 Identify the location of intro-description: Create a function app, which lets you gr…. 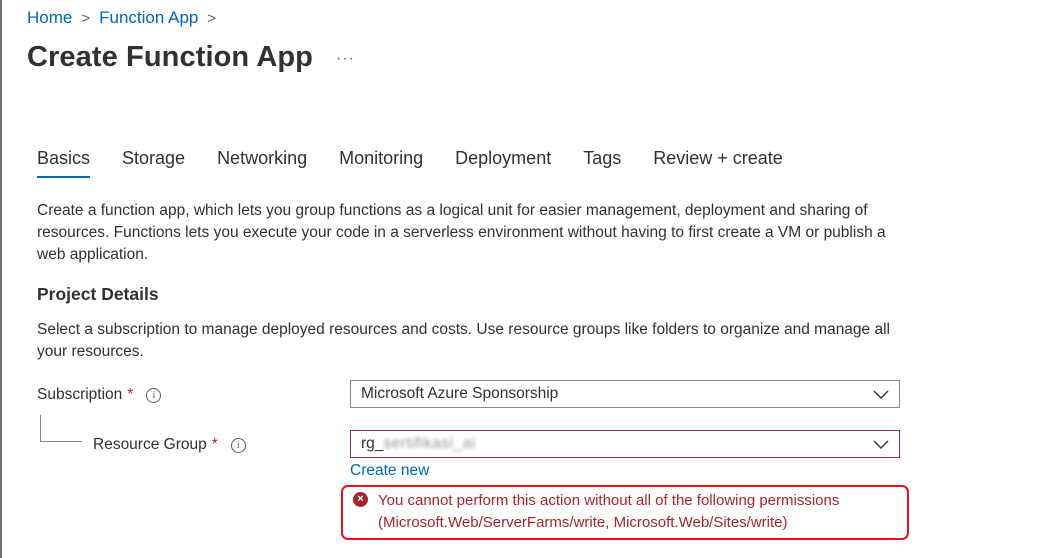
(461, 232).